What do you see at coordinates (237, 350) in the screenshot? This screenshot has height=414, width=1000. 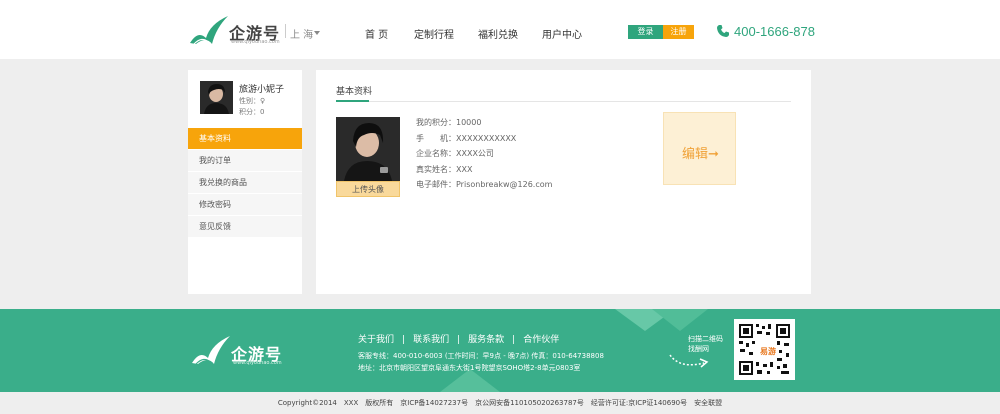 I see `footer-logo: 企游号 www.qiyouhao.com` at bounding box center [237, 350].